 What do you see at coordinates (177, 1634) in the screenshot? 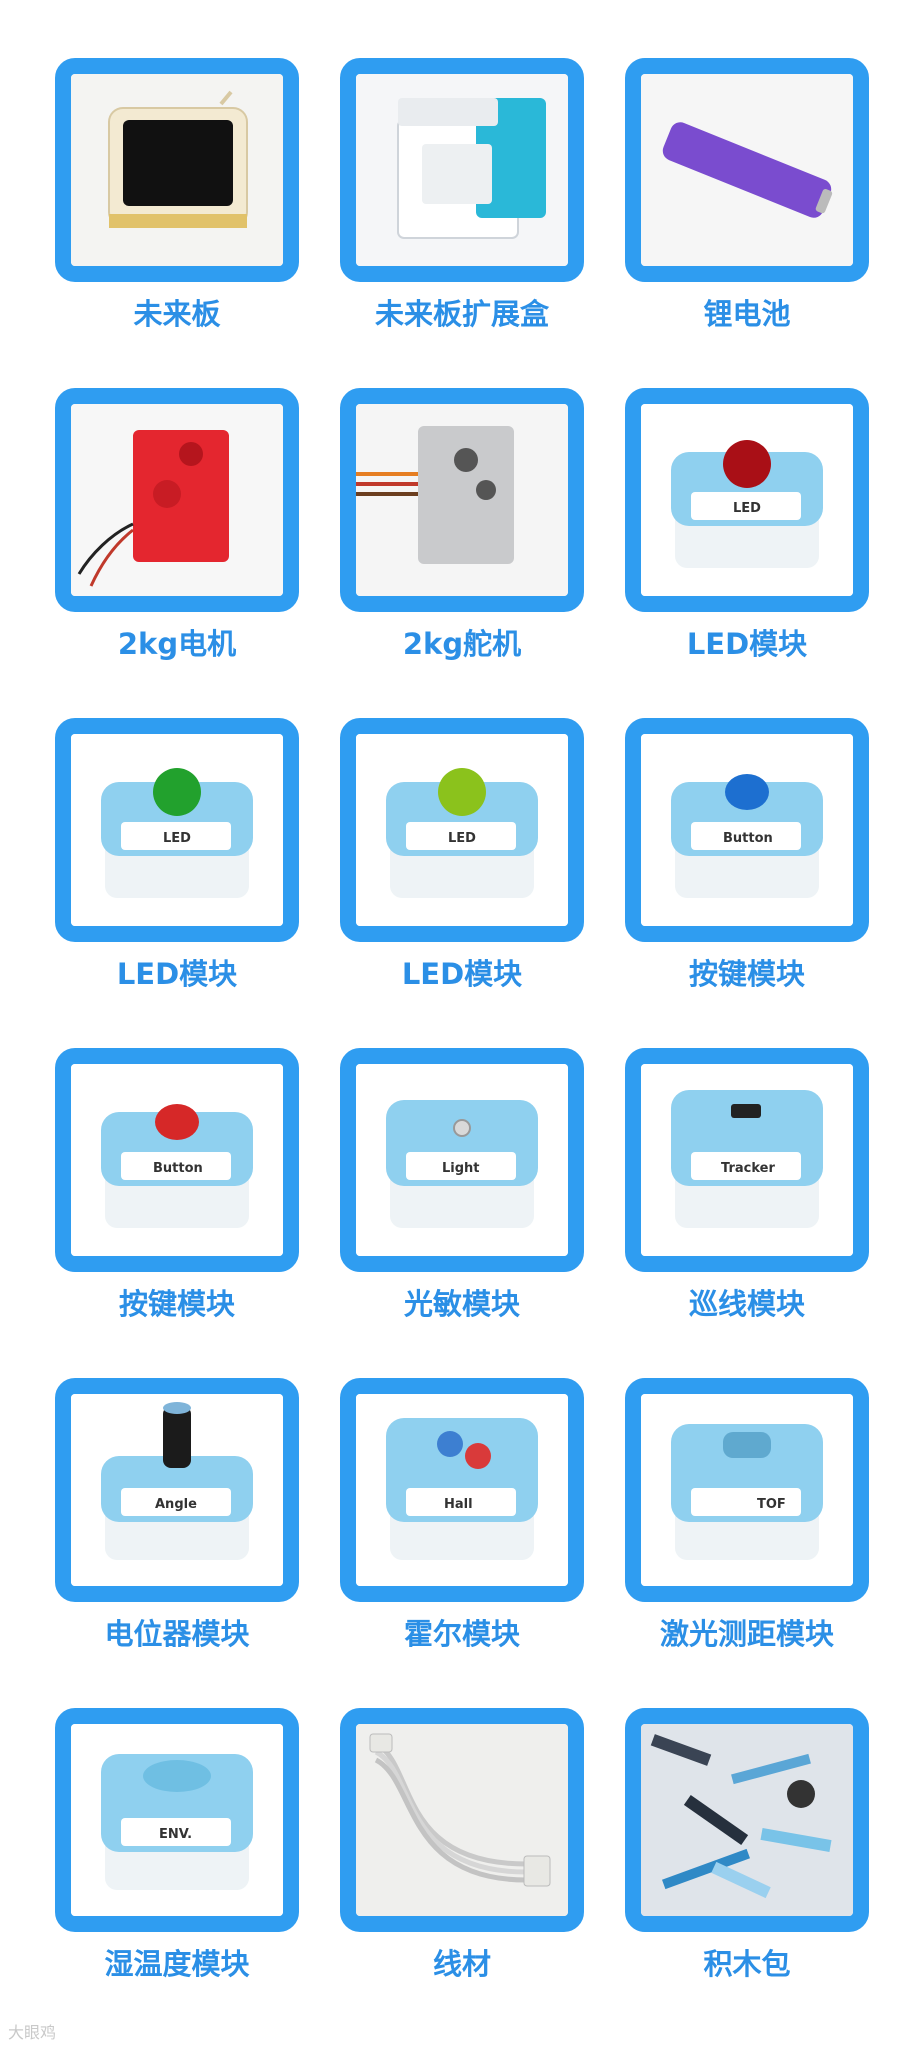
I see `product-label: 电位器模块` at bounding box center [177, 1634].